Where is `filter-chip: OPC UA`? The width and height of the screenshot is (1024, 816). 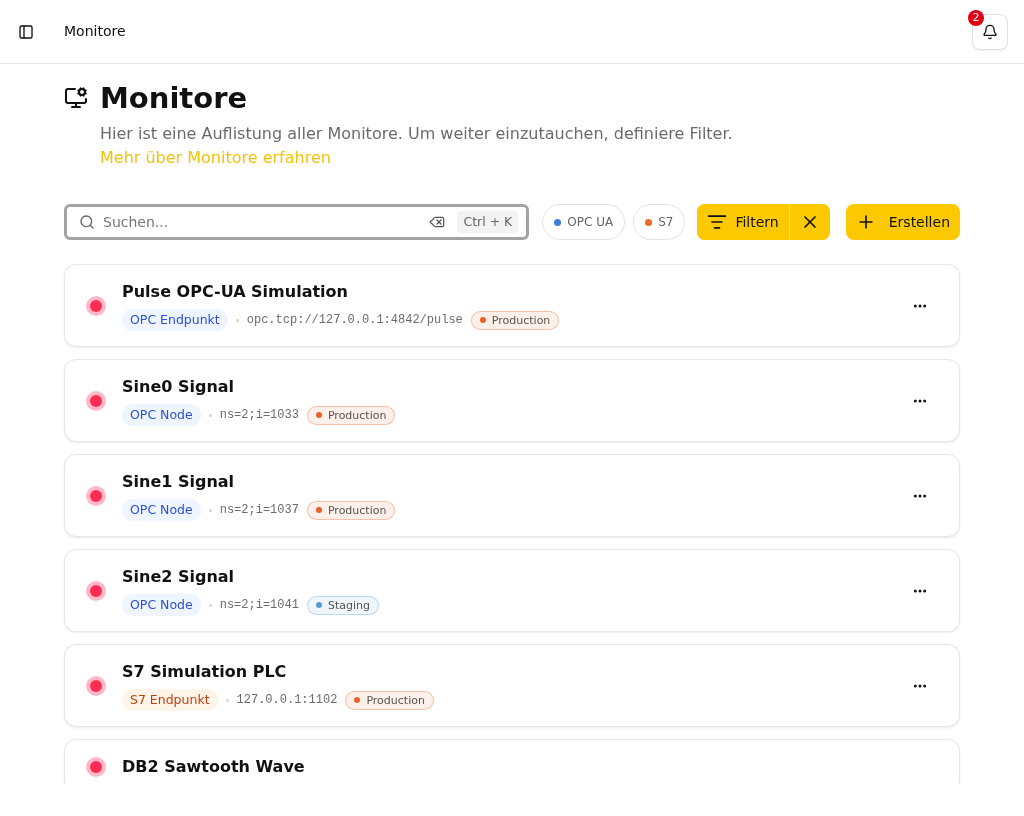
filter-chip: OPC UA is located at coordinates (584, 222).